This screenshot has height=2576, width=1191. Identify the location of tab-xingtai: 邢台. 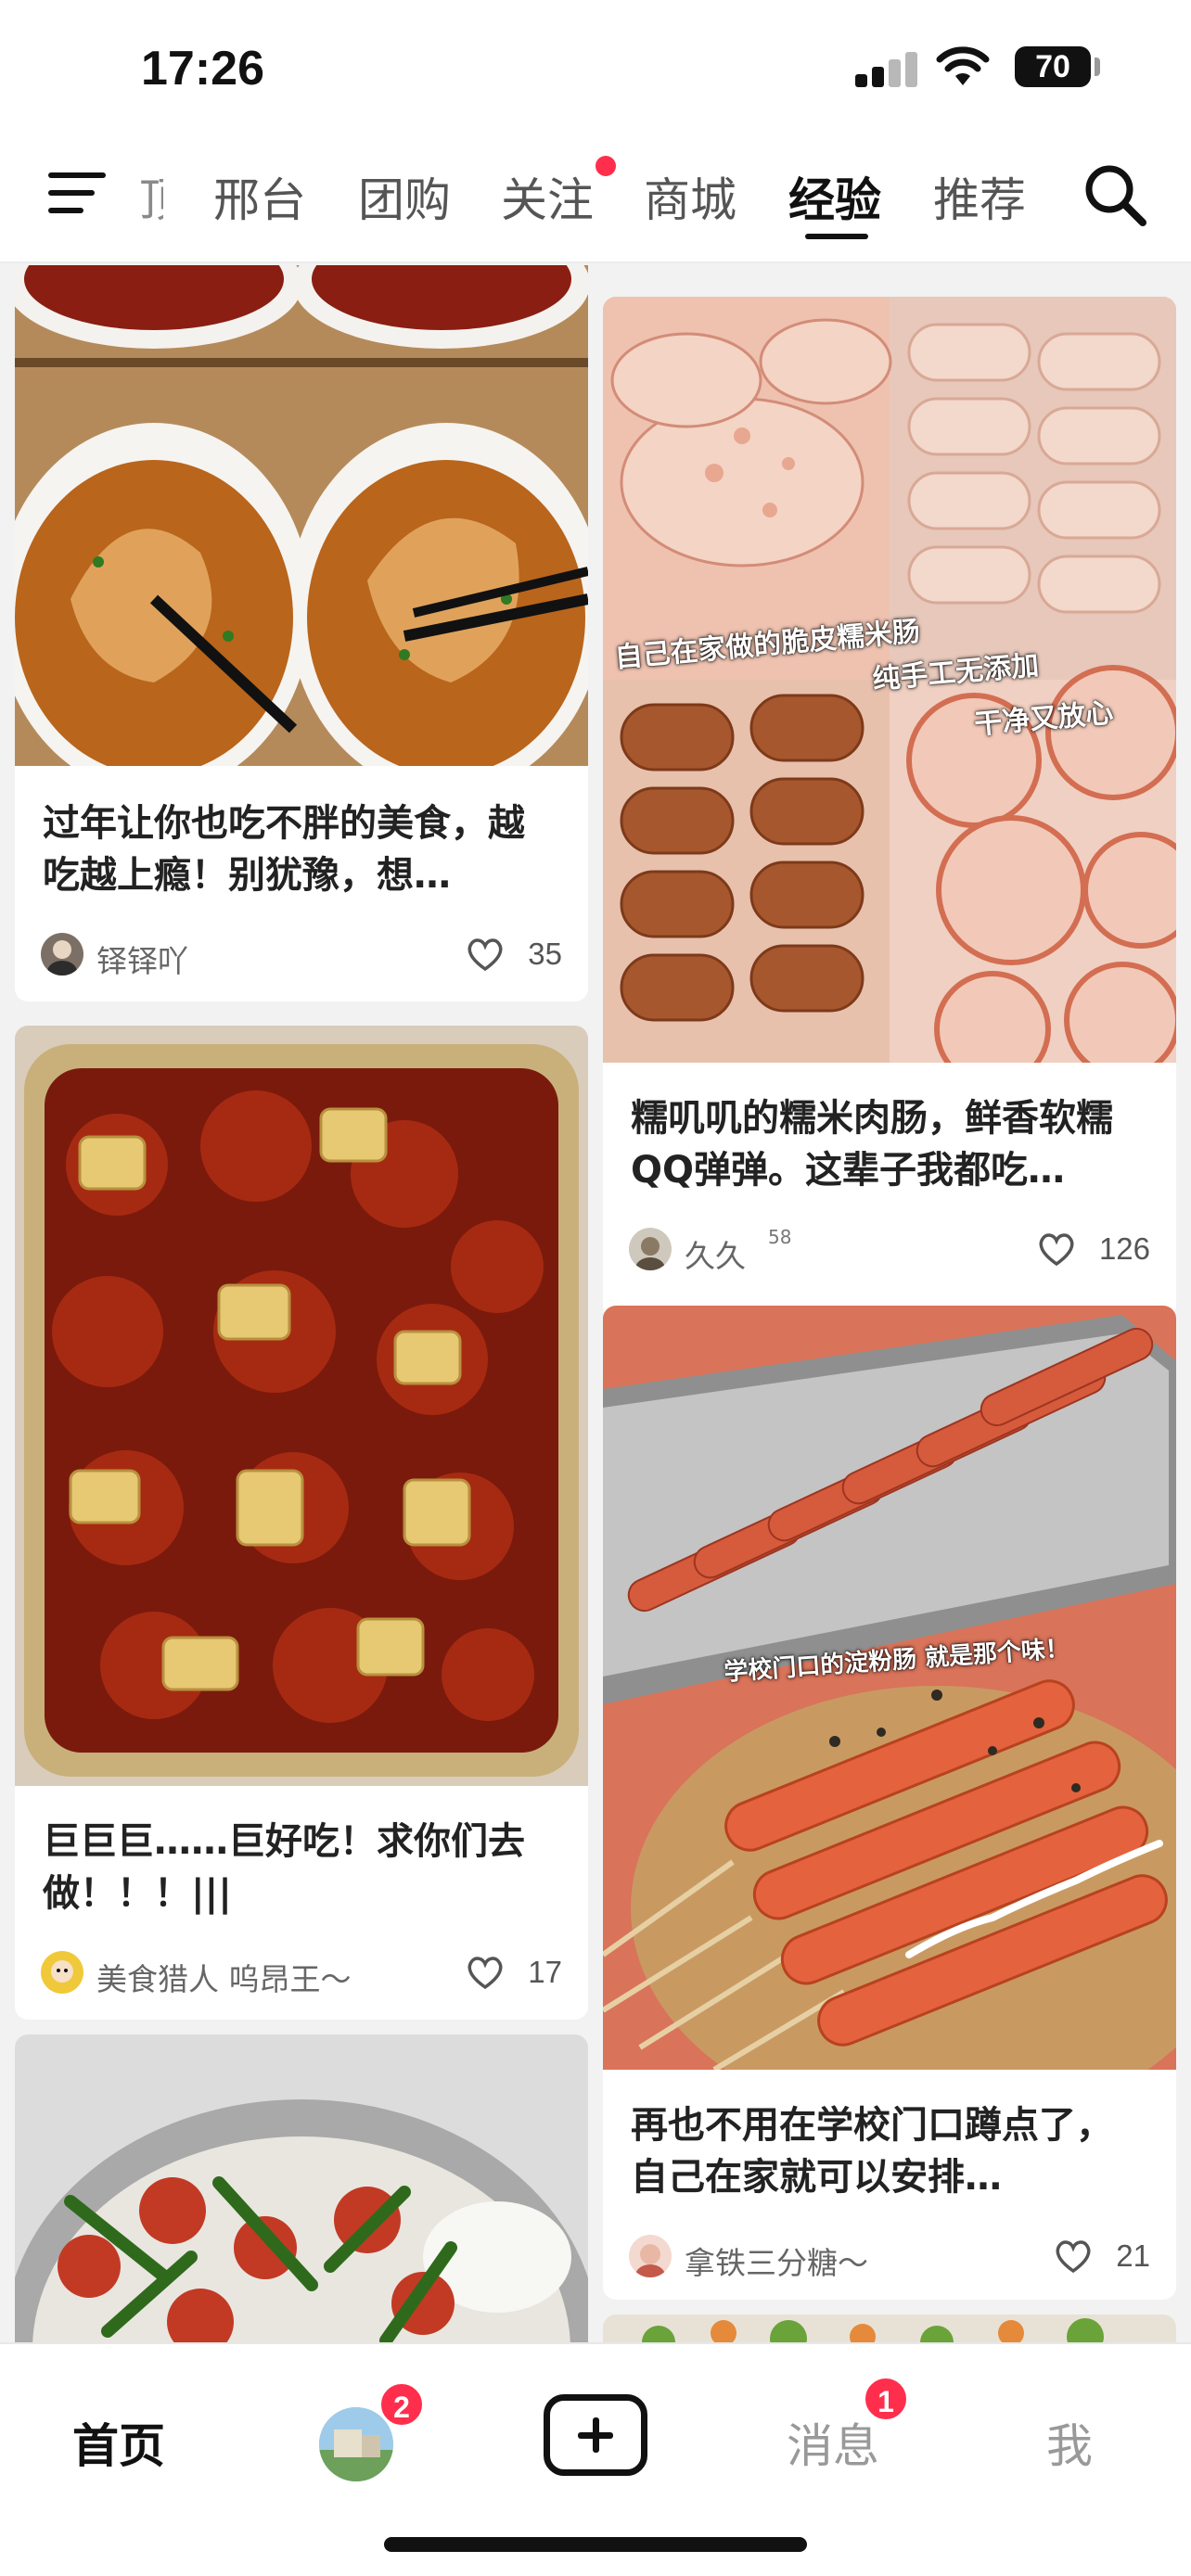
(259, 196).